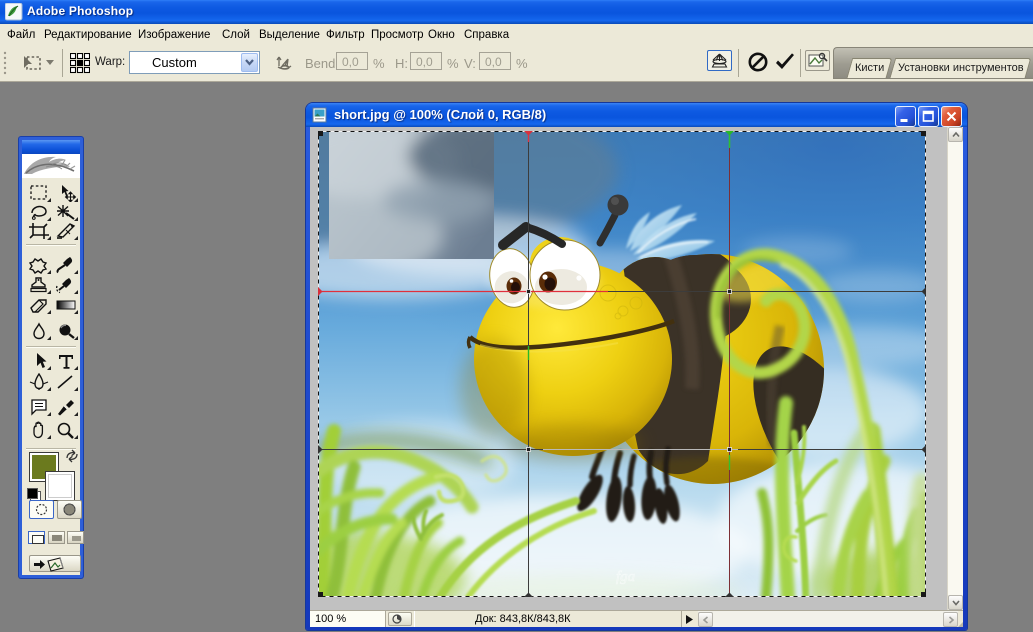 This screenshot has height=632, width=1033. I want to click on svg-text: fga, so click(625, 577).